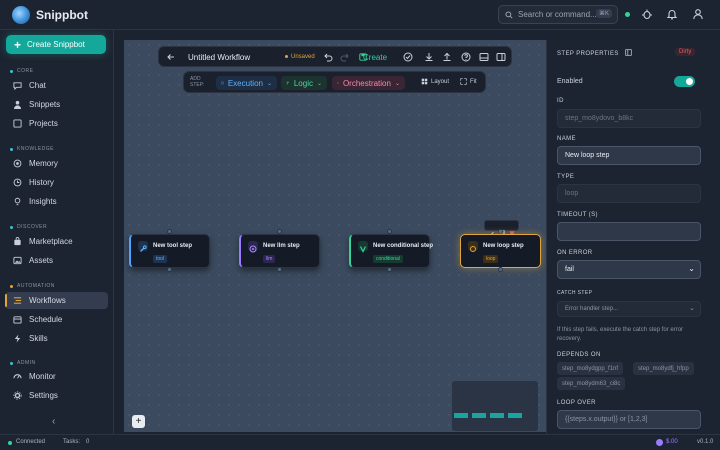 The width and height of the screenshot is (720, 450). What do you see at coordinates (62, 15) in the screenshot?
I see `app-name: Snippbot` at bounding box center [62, 15].